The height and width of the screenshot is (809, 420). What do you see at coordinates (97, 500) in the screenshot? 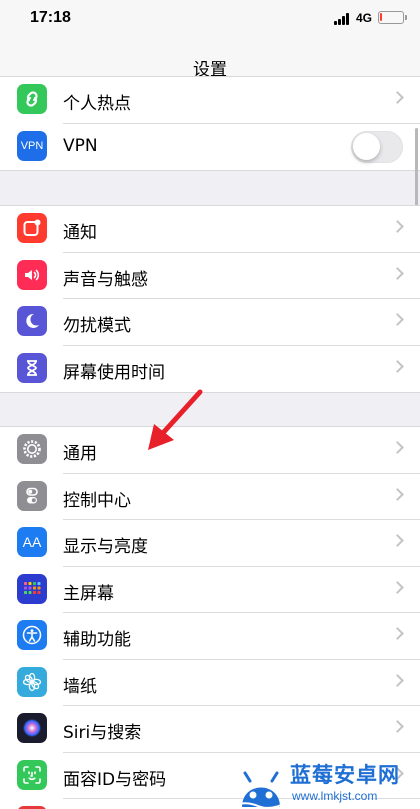
I see `settings-row-label: 控制中心` at bounding box center [97, 500].